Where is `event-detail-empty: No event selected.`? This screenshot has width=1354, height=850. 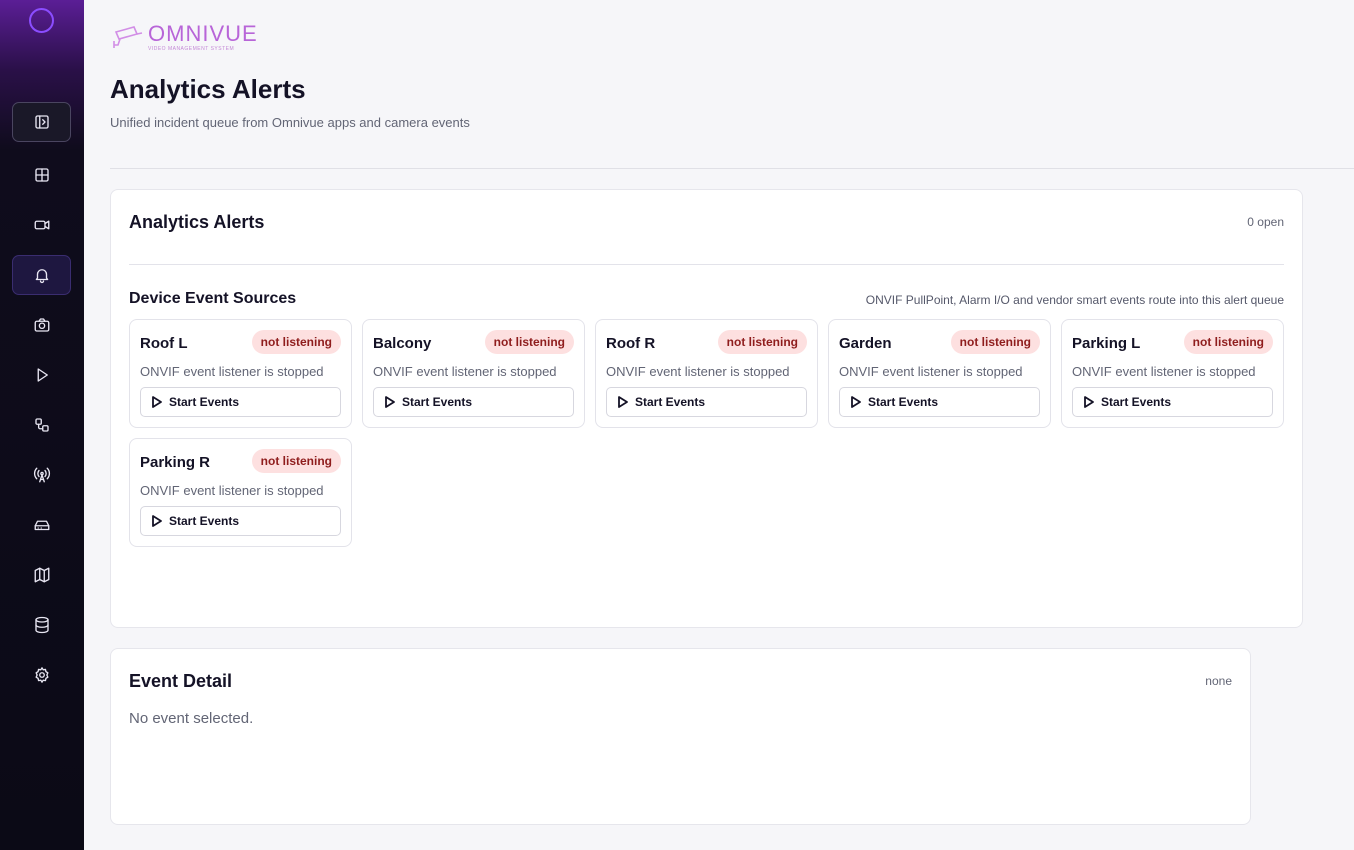 event-detail-empty: No event selected. is located at coordinates (191, 718).